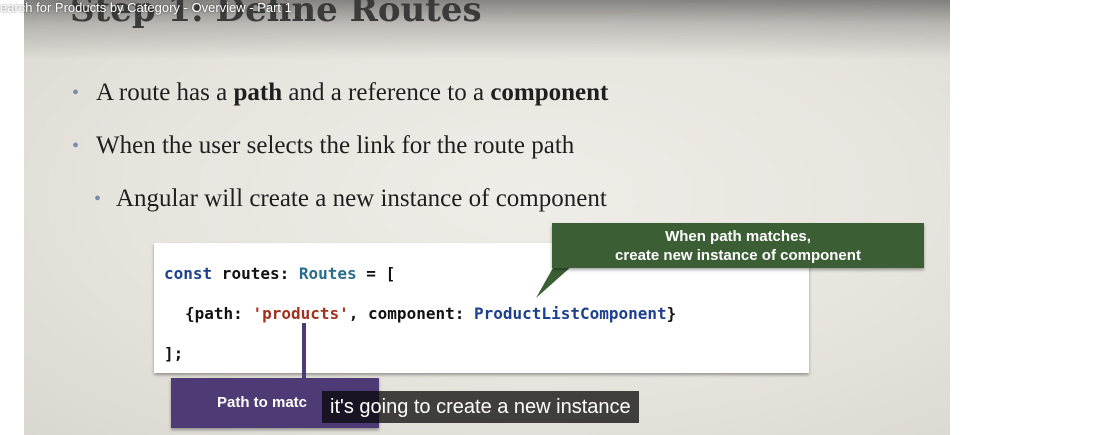 The image size is (1107, 435). What do you see at coordinates (219, 313) in the screenshot?
I see `code-punct: {path:` at bounding box center [219, 313].